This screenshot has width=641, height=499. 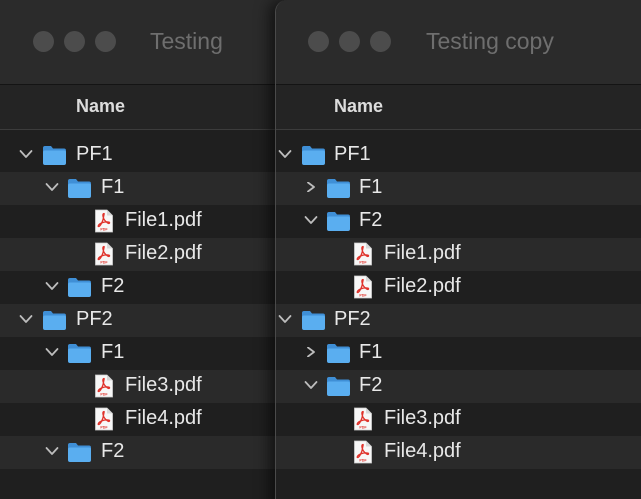 I want to click on window-titlebar: Testing, so click(x=145, y=42).